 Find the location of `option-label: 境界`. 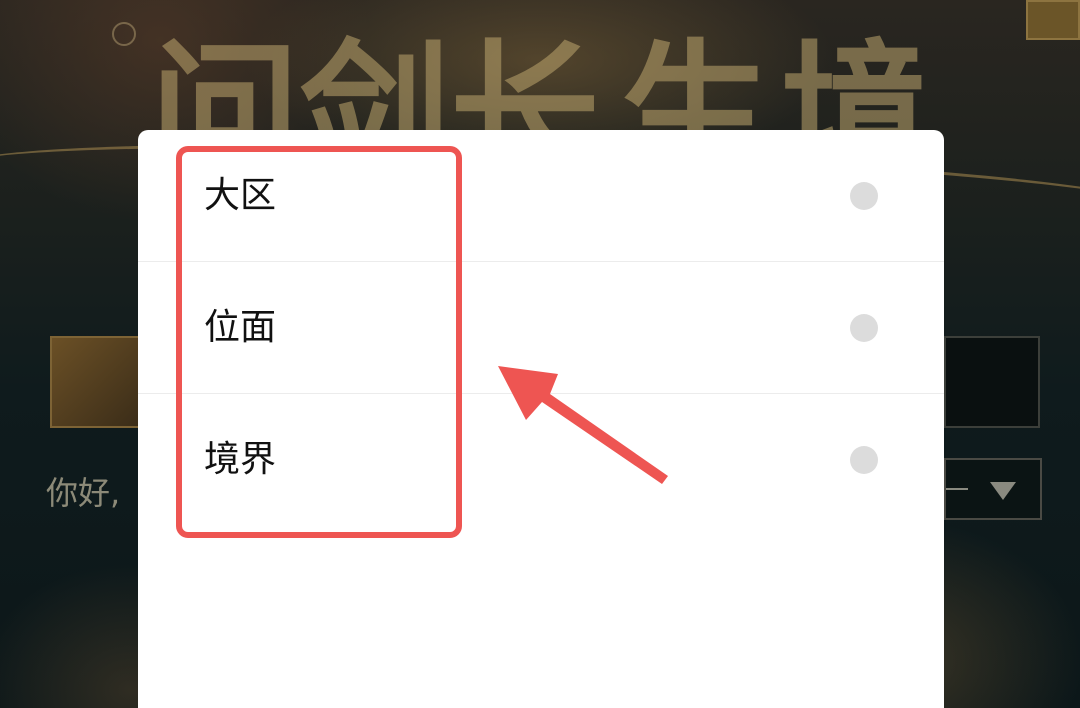

option-label: 境界 is located at coordinates (240, 459).